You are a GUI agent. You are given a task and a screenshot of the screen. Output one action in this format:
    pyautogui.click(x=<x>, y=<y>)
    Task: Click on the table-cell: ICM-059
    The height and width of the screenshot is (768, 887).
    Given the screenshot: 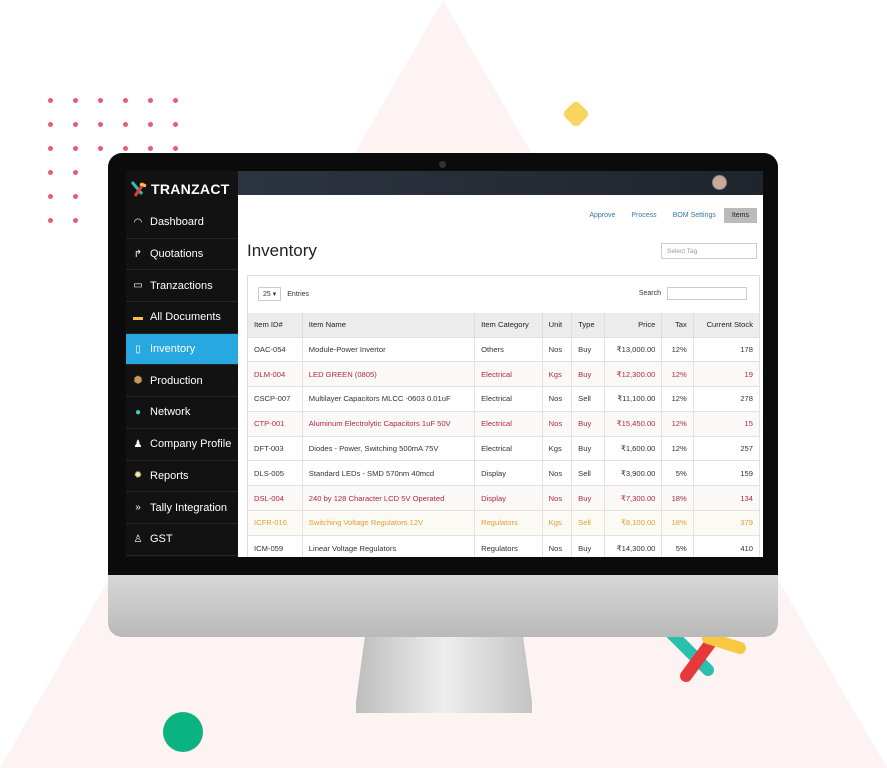 What is the action you would take?
    pyautogui.click(x=275, y=545)
    